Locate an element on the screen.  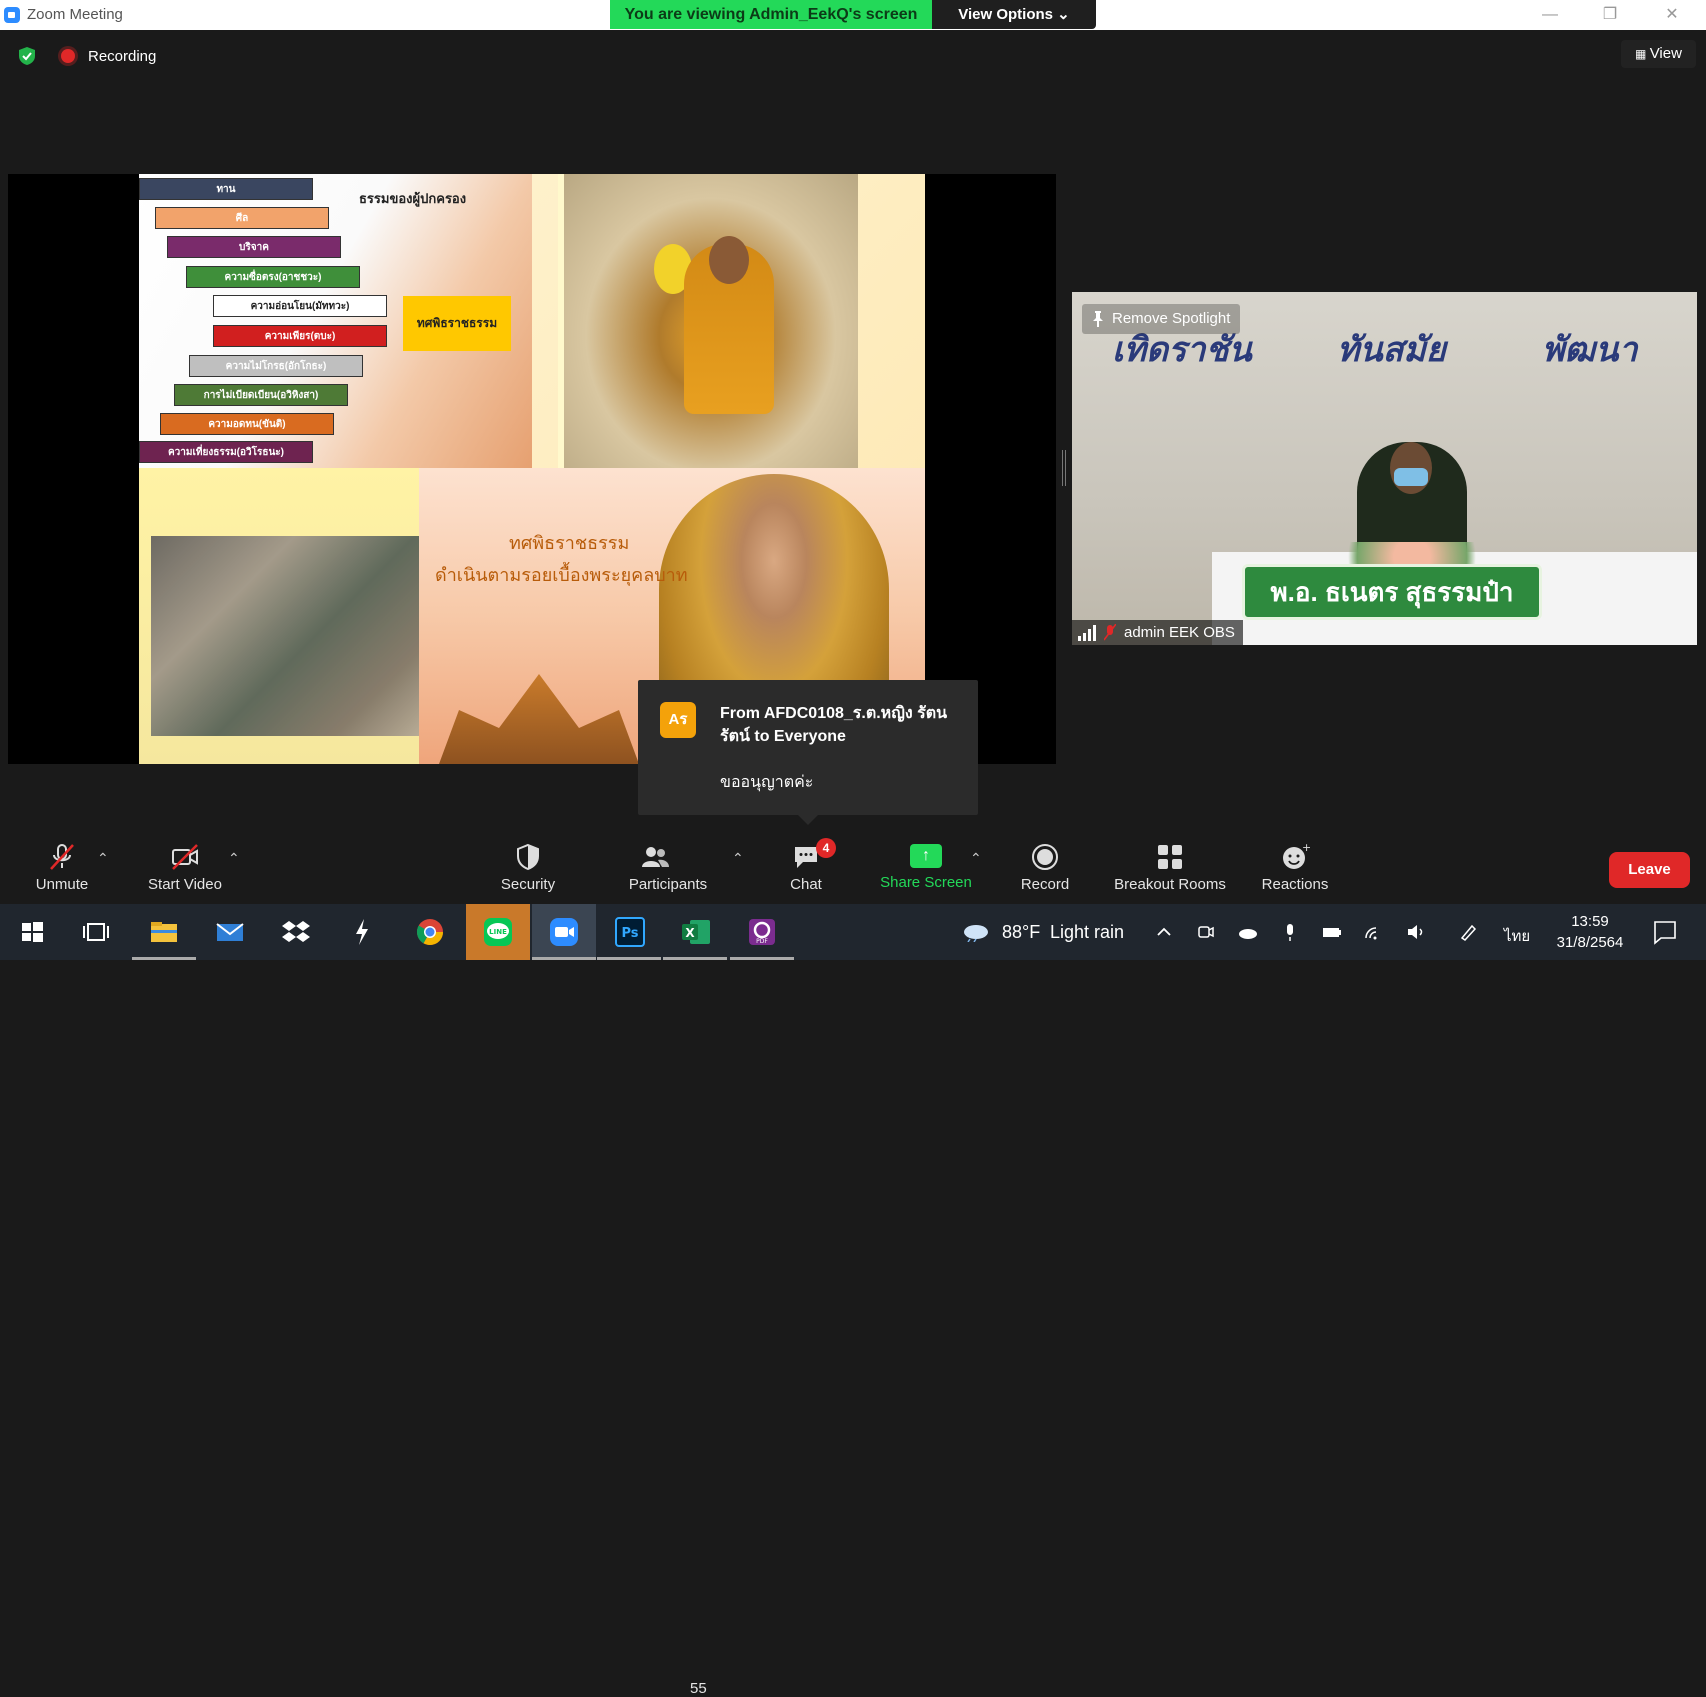
close-button: ✕ is located at coordinates (1672, 15).